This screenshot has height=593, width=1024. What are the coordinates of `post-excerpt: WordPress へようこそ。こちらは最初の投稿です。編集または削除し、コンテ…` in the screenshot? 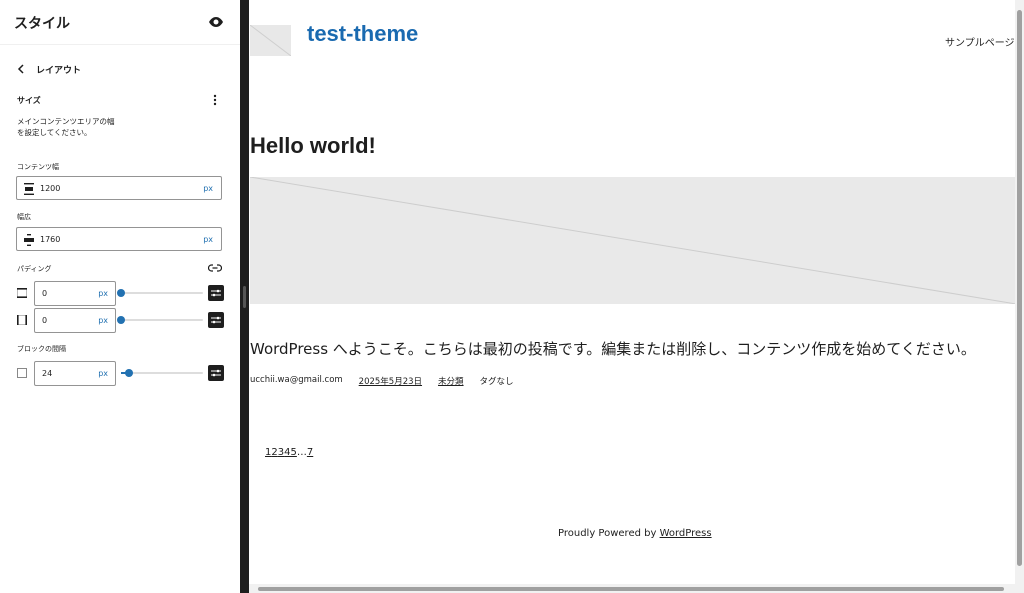 It's located at (613, 349).